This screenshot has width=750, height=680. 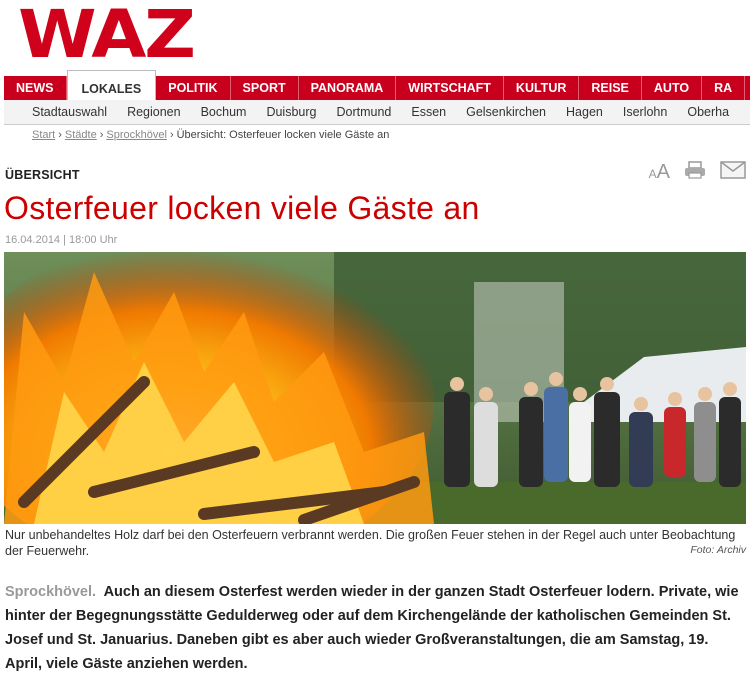 What do you see at coordinates (584, 112) in the screenshot?
I see `subnav-hagen: Hagen` at bounding box center [584, 112].